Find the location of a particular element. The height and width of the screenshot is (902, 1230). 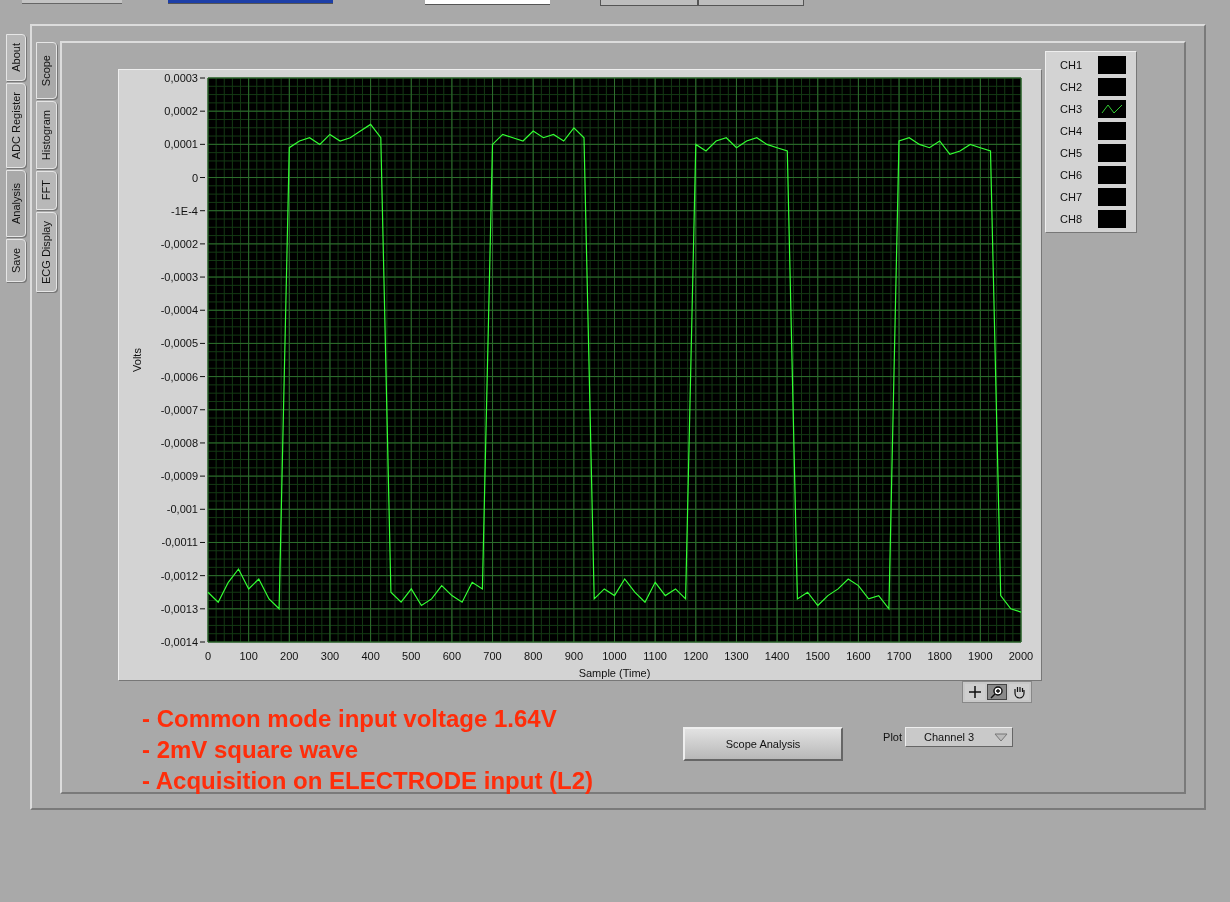

y-tick-label: 0 is located at coordinates (194, 177).